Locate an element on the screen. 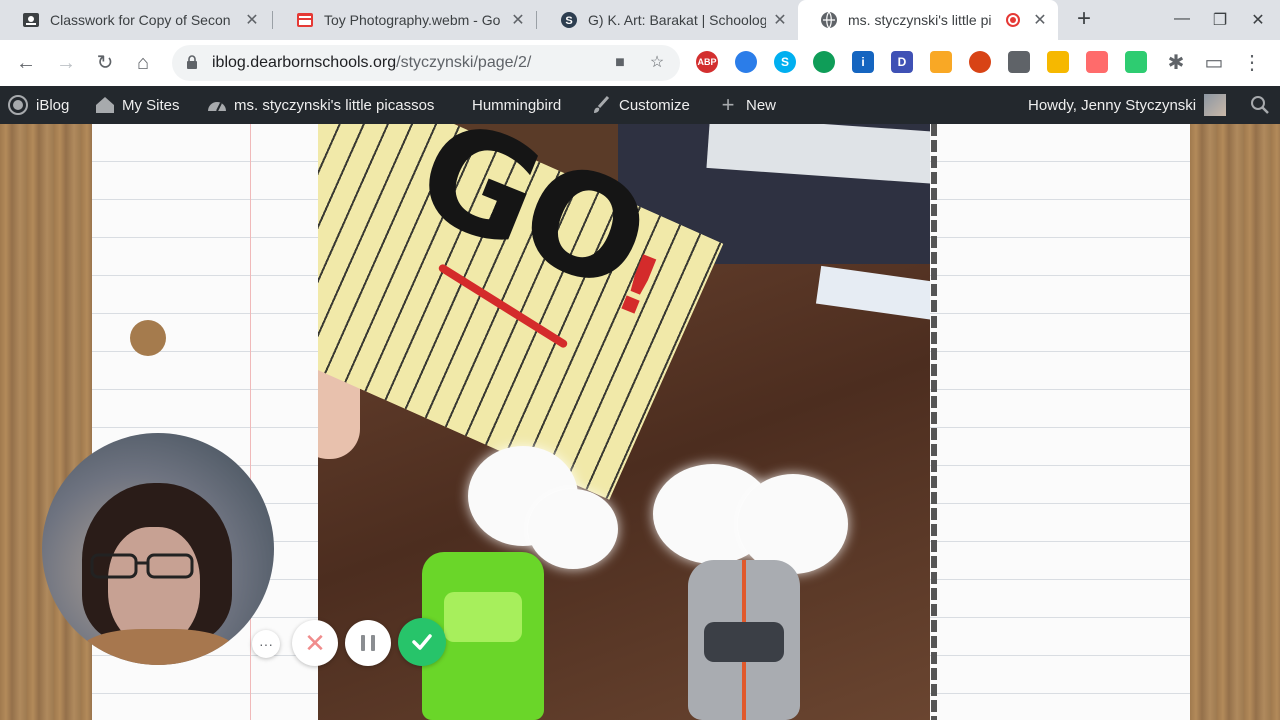  lock-icon is located at coordinates (192, 62).